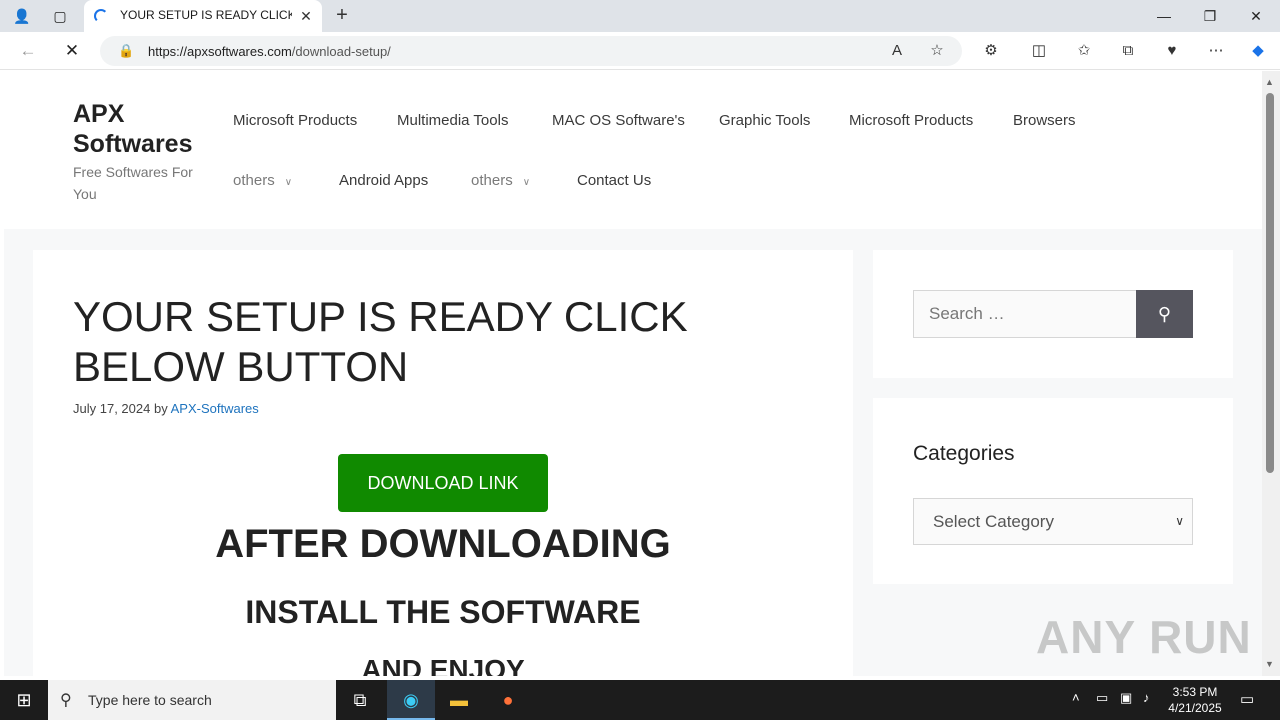  What do you see at coordinates (160, 408) in the screenshot?
I see `post-by: by` at bounding box center [160, 408].